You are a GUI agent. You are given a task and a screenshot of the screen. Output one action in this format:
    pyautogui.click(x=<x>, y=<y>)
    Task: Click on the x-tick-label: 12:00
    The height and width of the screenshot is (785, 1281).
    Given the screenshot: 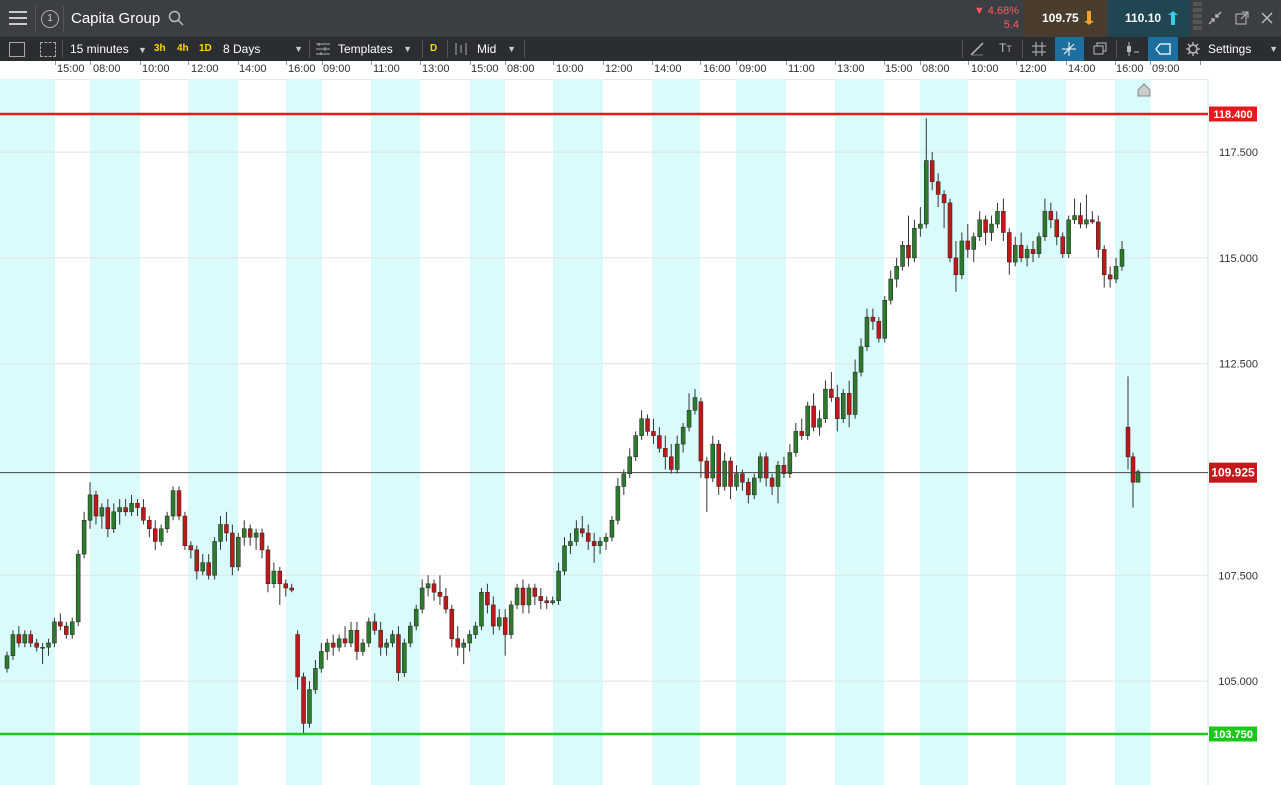 What is the action you would take?
    pyautogui.click(x=619, y=69)
    